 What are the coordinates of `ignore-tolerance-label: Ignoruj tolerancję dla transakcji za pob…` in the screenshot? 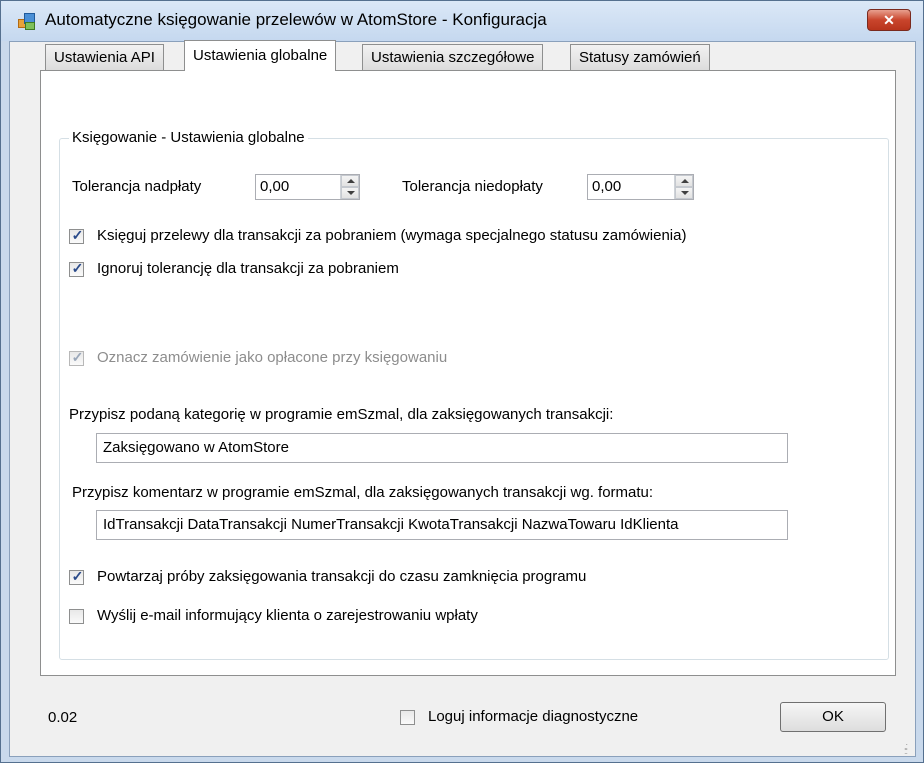 It's located at (248, 268).